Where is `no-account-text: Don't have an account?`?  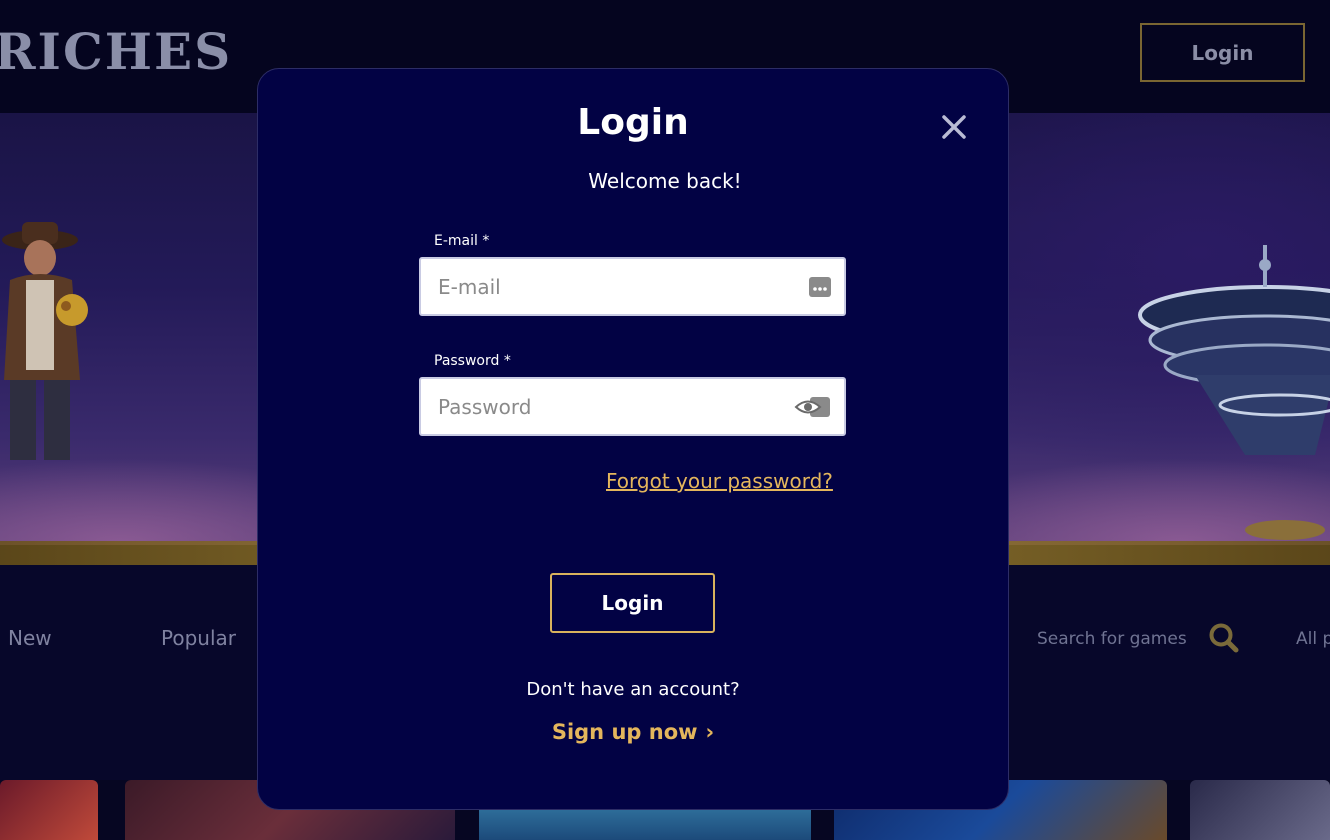
no-account-text: Don't have an account? is located at coordinates (633, 689).